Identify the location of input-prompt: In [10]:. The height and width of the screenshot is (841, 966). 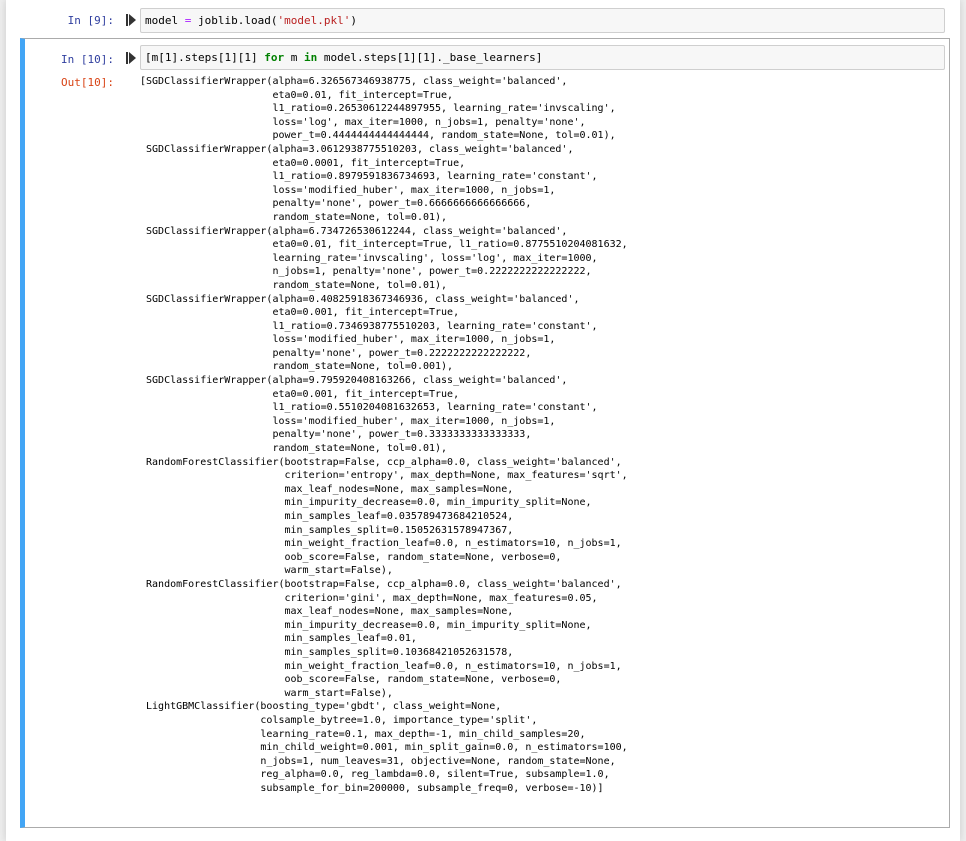
(87, 59).